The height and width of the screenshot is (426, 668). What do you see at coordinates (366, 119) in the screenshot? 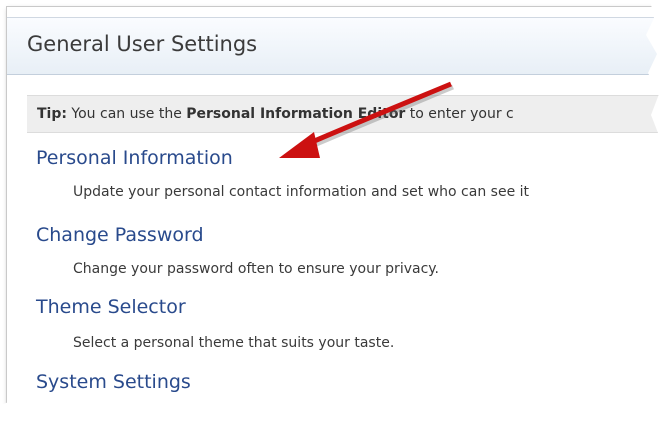
I see `red-arrow-annotation-icon` at bounding box center [366, 119].